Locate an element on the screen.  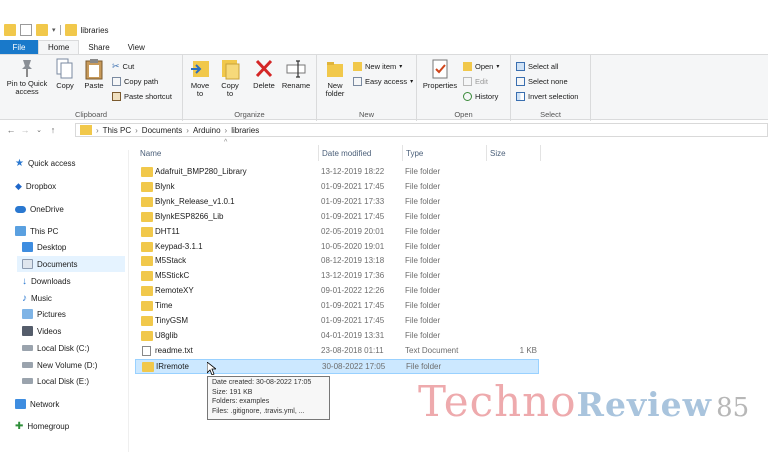
table-row: Time 01-09-2021 17:45 File folder is located at coordinates (337, 306).